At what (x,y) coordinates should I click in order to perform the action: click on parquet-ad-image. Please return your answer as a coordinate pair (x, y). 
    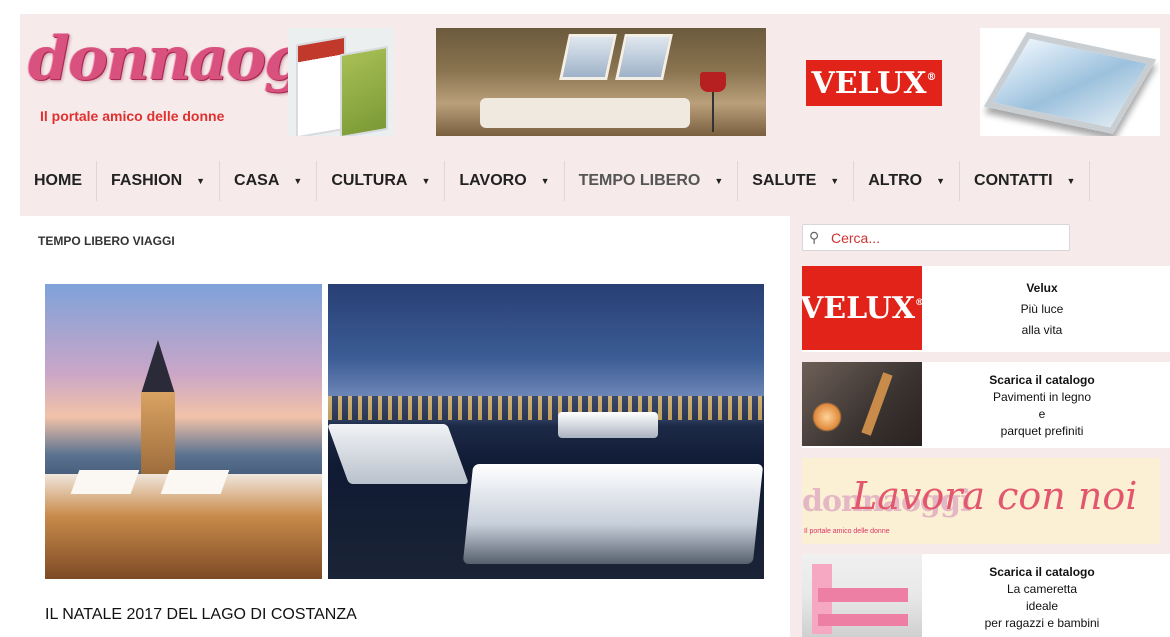
    Looking at the image, I should click on (862, 404).